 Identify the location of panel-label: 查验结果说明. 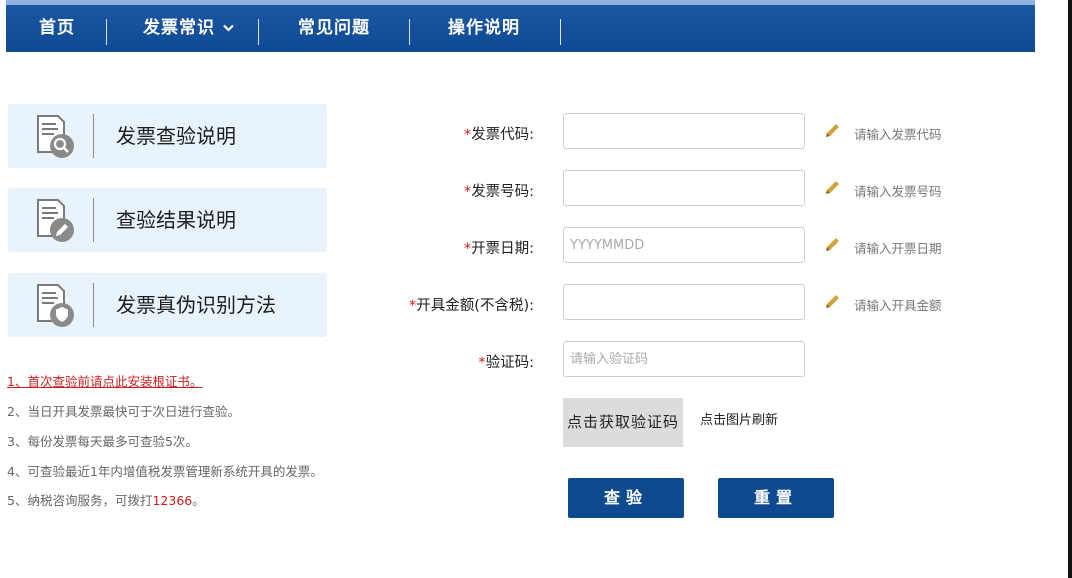
(176, 220).